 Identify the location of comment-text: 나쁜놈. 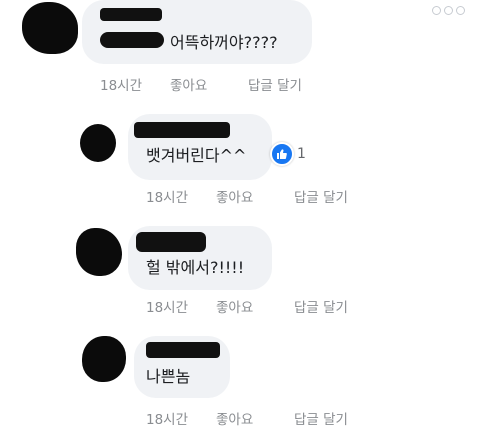
(168, 376).